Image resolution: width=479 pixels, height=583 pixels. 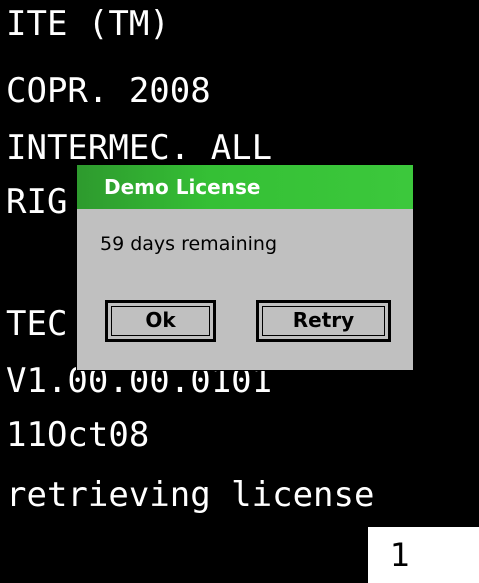 What do you see at coordinates (78, 435) in the screenshot?
I see `terminal-line: 11Oct08` at bounding box center [78, 435].